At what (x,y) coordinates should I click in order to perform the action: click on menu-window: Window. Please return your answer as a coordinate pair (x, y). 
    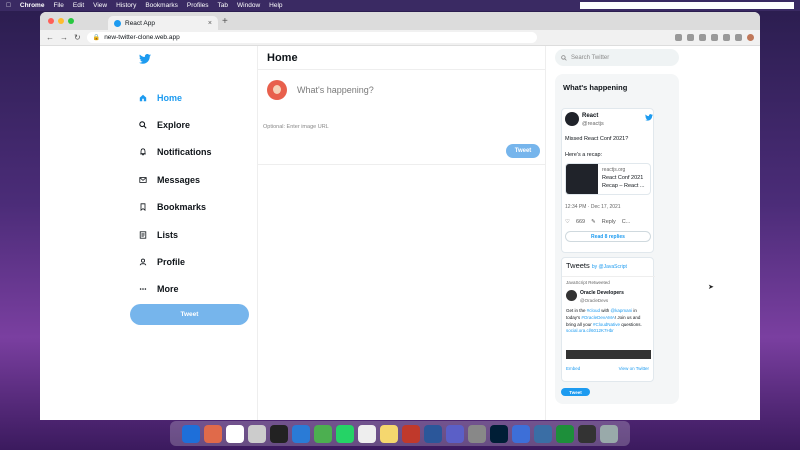
    Looking at the image, I should click on (248, 5).